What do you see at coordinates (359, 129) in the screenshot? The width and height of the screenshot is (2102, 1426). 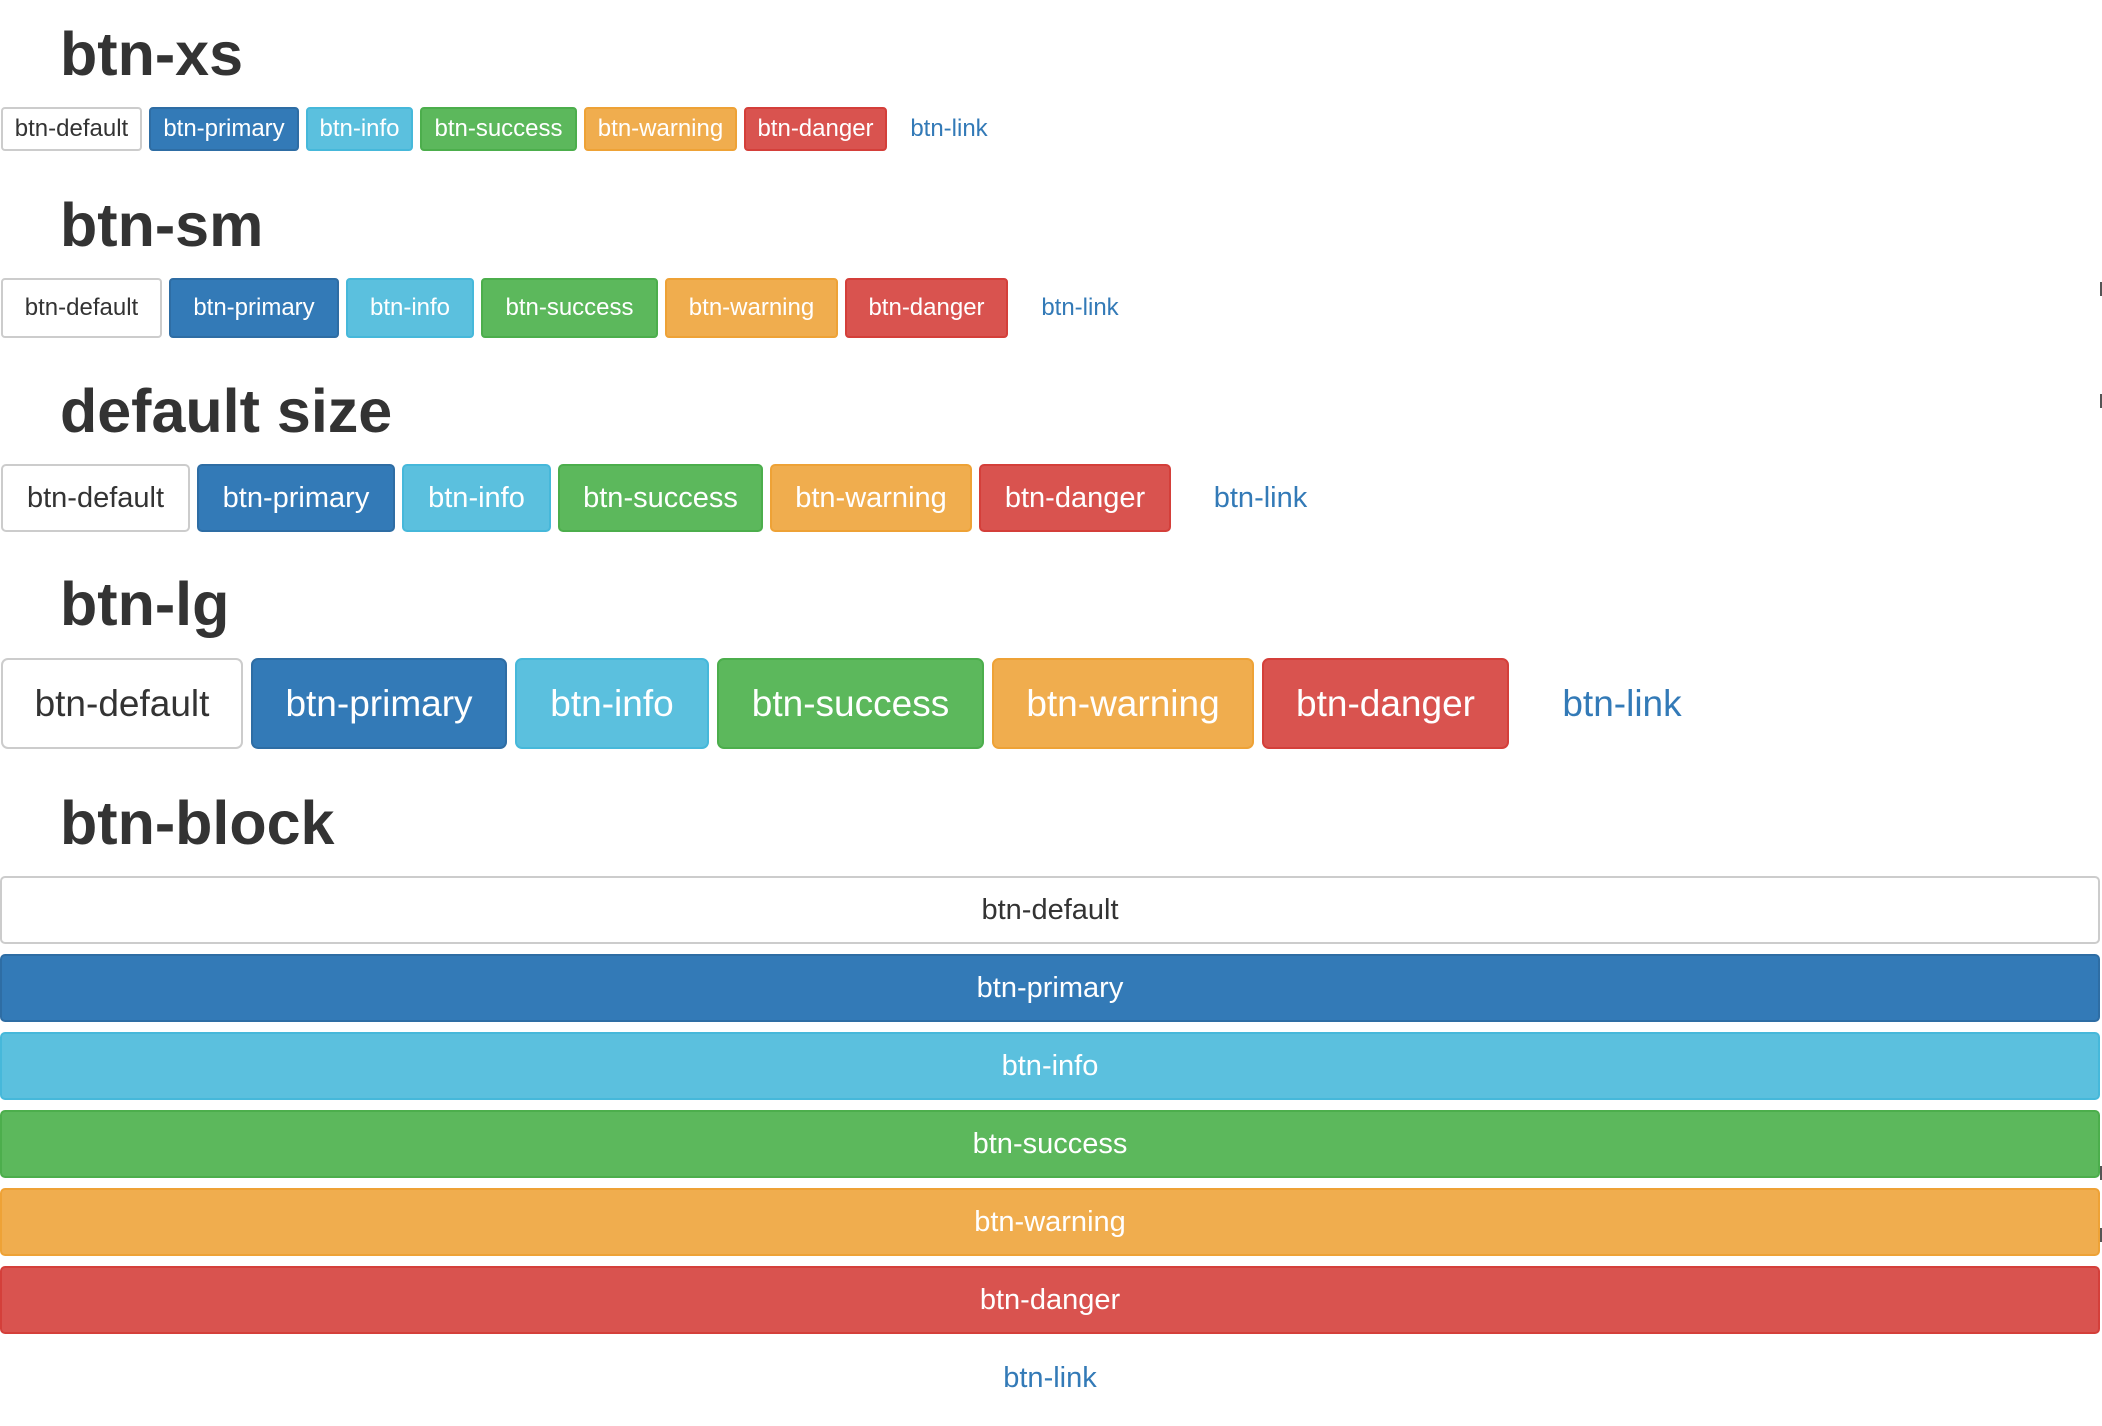 I see `xs-info-button: btn-info` at bounding box center [359, 129].